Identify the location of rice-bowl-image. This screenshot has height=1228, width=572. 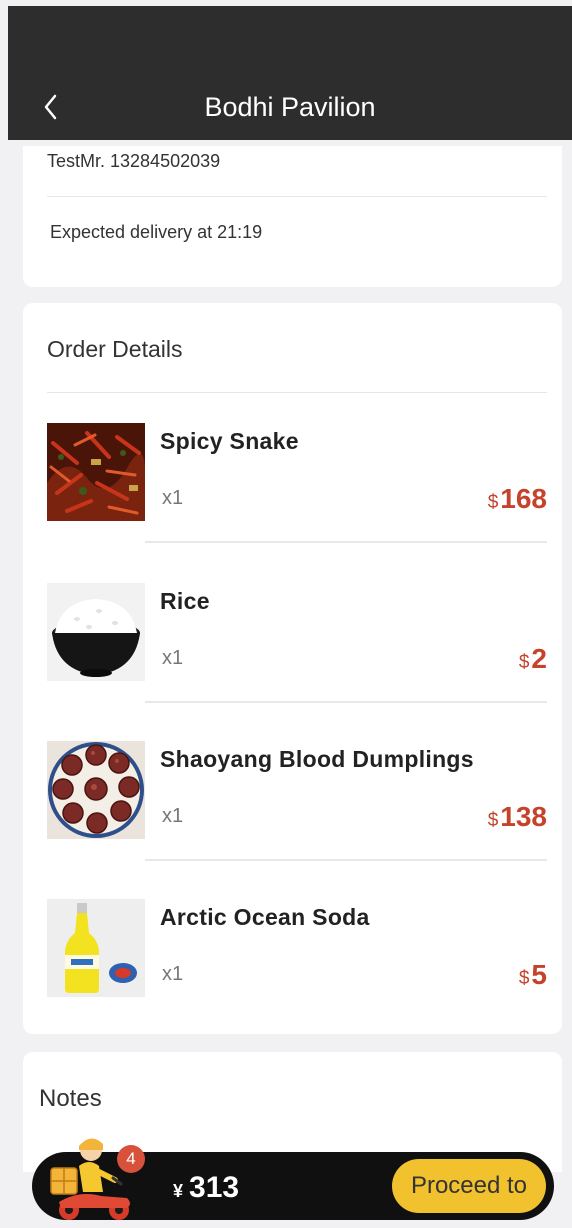
(96, 632).